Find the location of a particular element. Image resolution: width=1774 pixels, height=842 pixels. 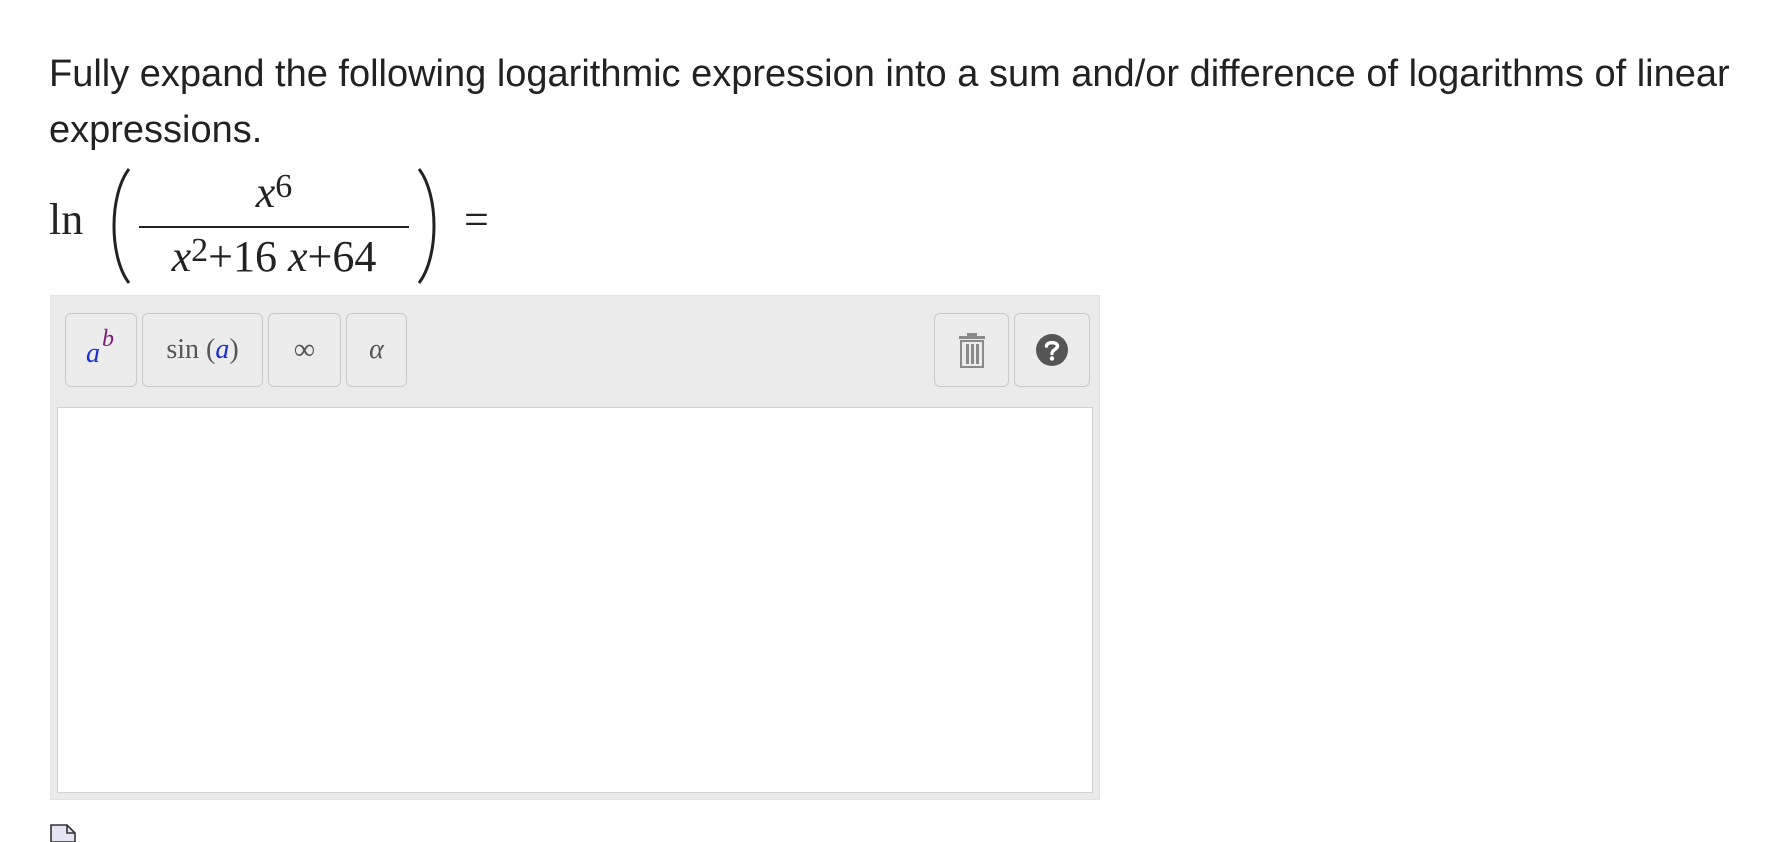

superscript-exponent: b is located at coordinates (108, 339).